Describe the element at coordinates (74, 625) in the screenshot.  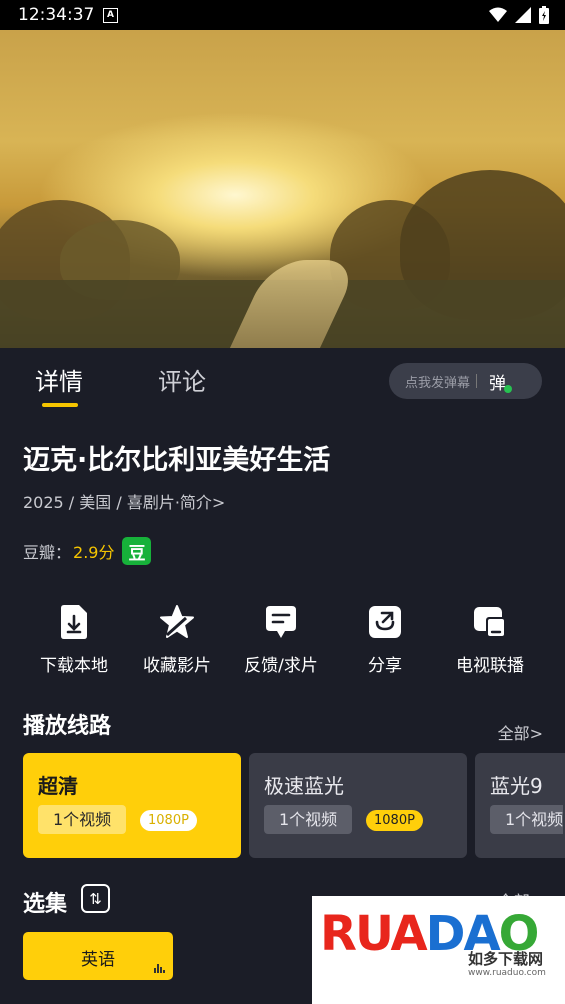
I see `download-icon` at that location.